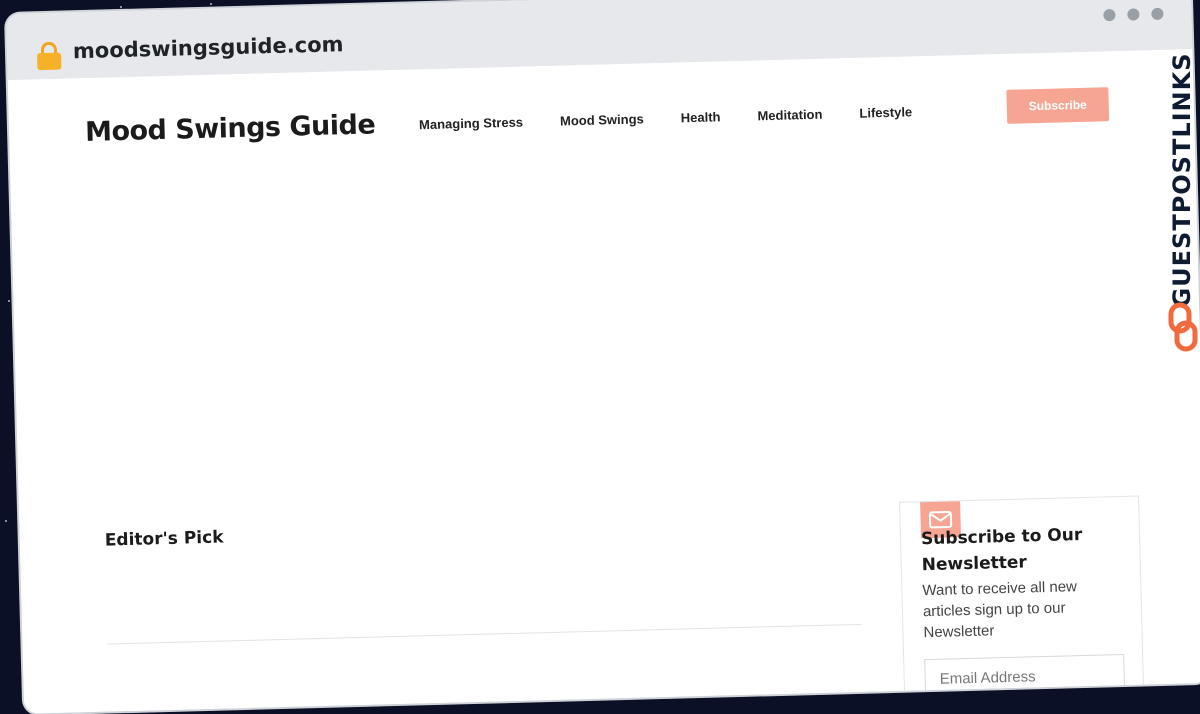 The height and width of the screenshot is (714, 1200). I want to click on nav-item-managing-stress: Managing Stress, so click(471, 124).